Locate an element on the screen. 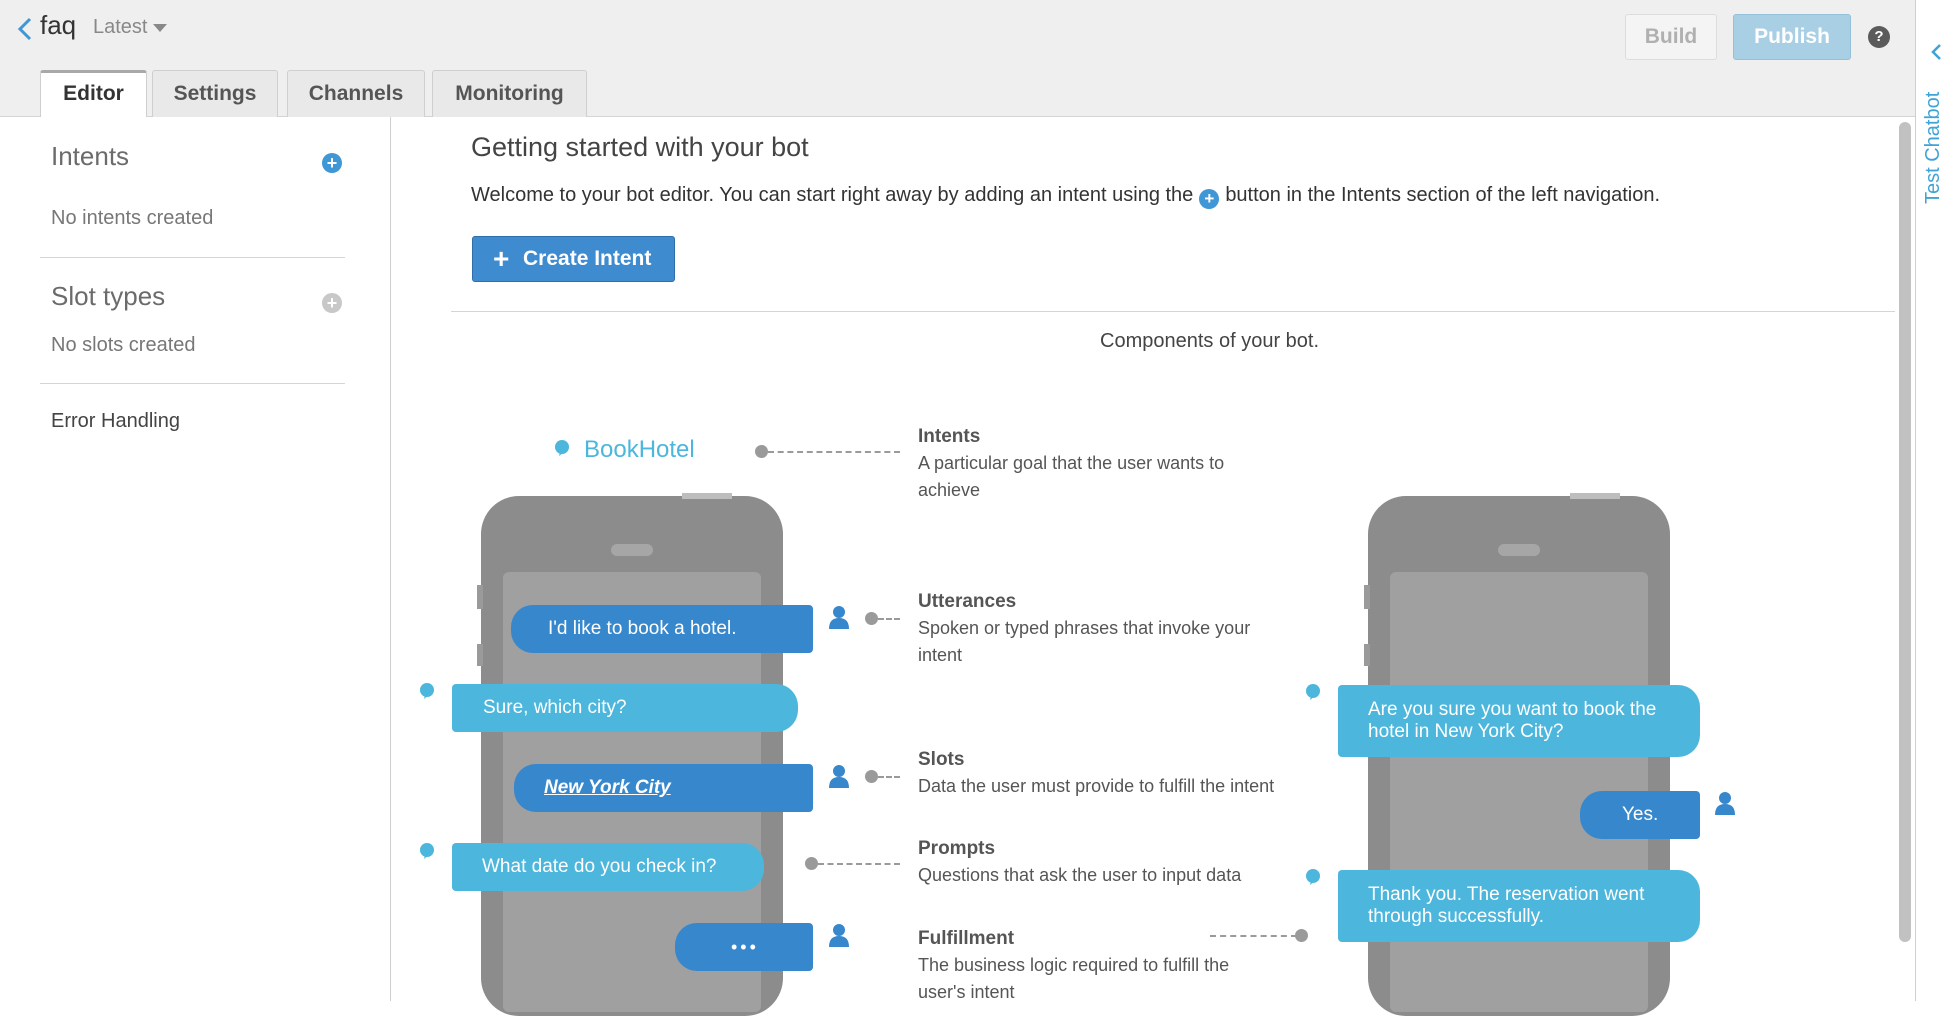 This screenshot has height=1016, width=1950. plus-icon: + is located at coordinates (501, 258).